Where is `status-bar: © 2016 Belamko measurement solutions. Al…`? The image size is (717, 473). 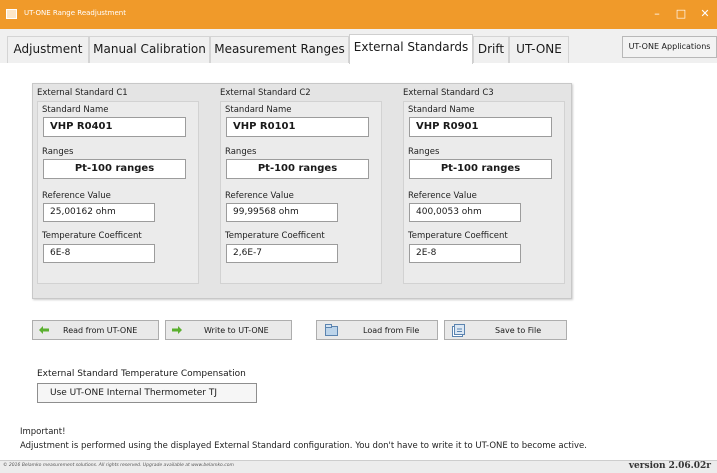
status-bar: © 2016 Belamko measurement solutions. Al… is located at coordinates (358, 466).